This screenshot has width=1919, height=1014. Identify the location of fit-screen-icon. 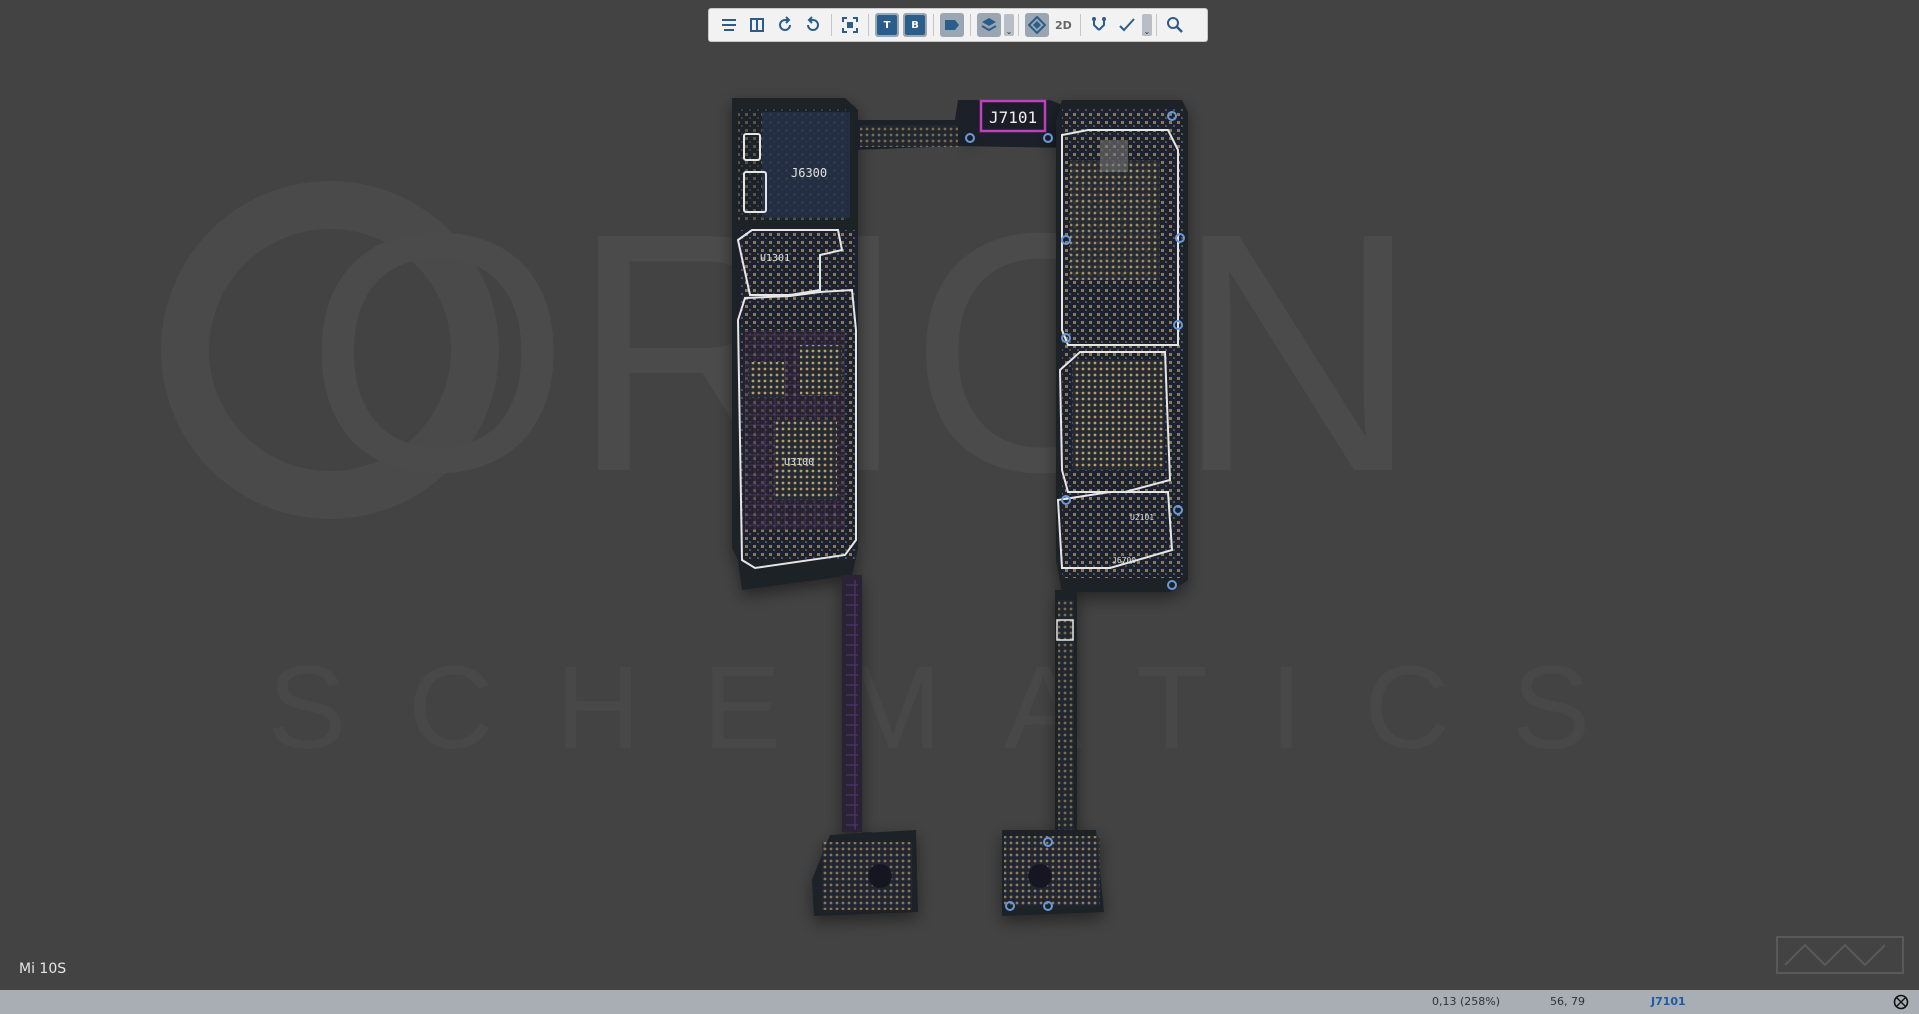
(850, 25).